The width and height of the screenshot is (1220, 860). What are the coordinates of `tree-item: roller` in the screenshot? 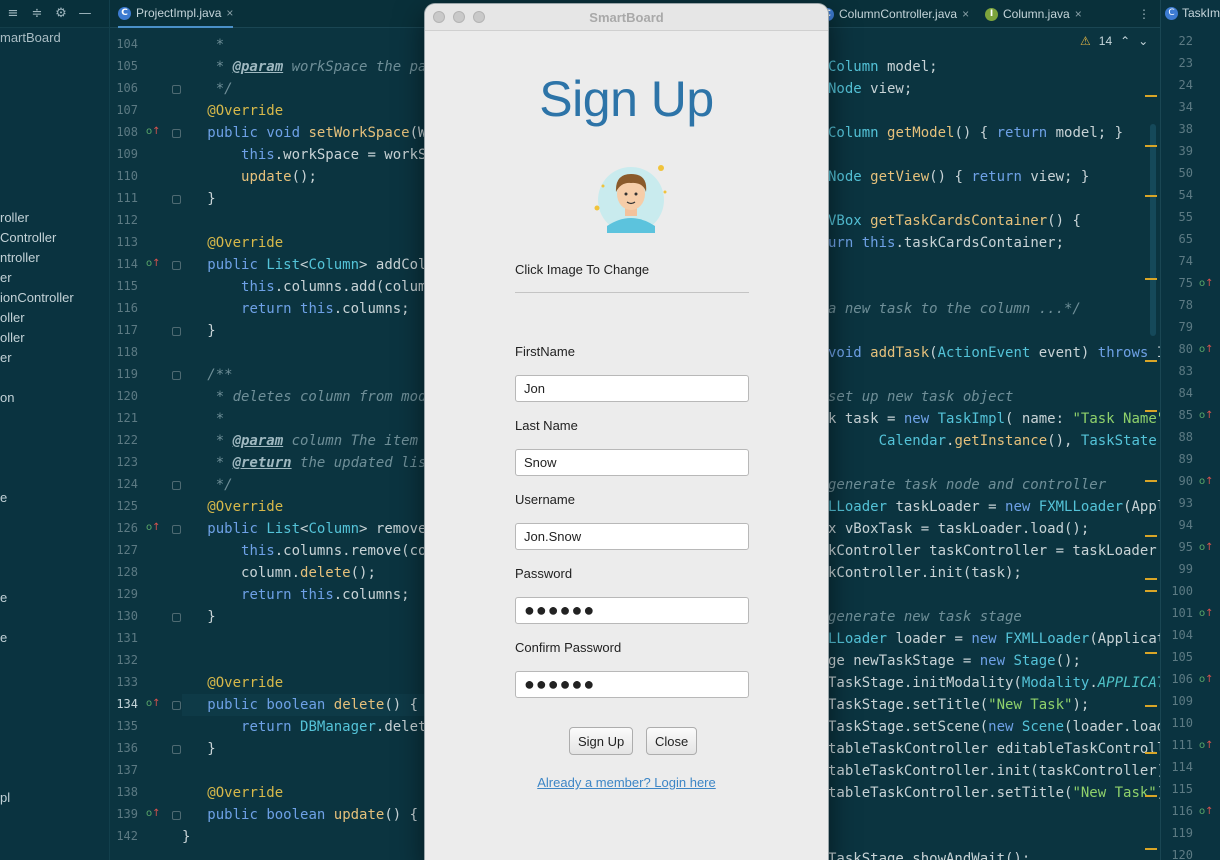 It's located at (14, 217).